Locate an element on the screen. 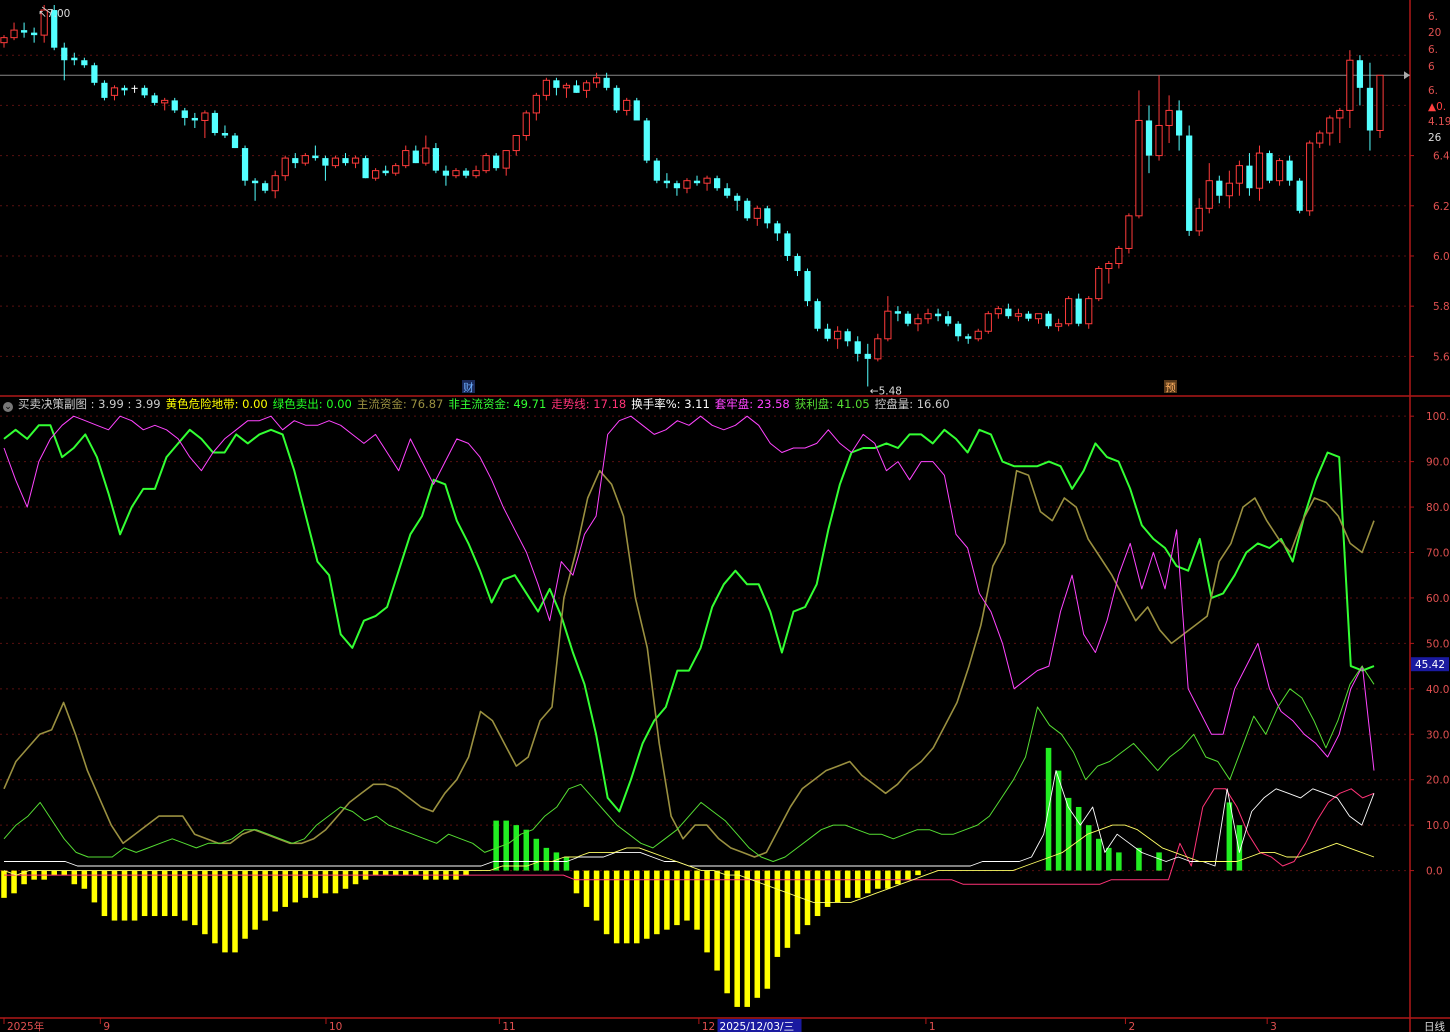  y-tick-label: 90.0 is located at coordinates (1437, 463).